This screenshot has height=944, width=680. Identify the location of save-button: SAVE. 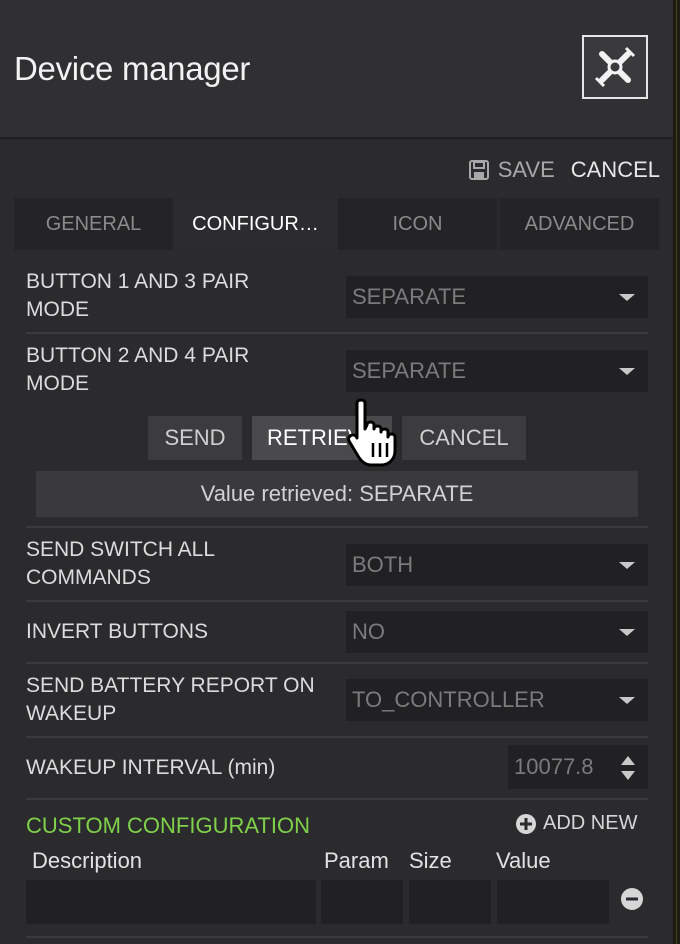
(511, 170).